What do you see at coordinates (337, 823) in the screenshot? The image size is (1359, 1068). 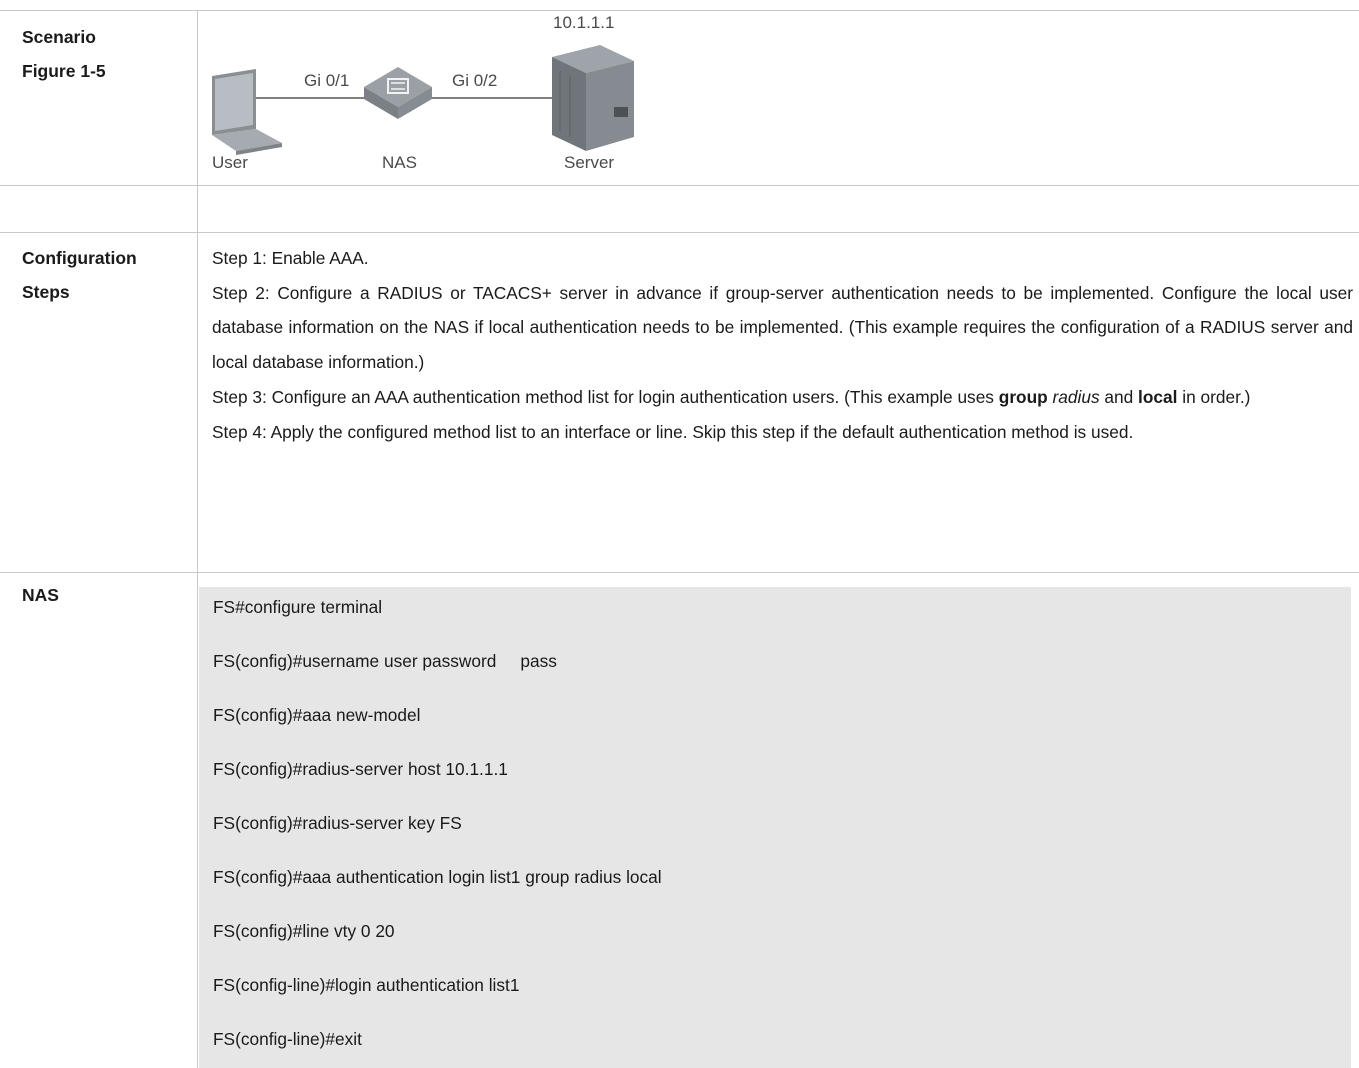 I see `code-line: FS(config)#radius-server key FS` at bounding box center [337, 823].